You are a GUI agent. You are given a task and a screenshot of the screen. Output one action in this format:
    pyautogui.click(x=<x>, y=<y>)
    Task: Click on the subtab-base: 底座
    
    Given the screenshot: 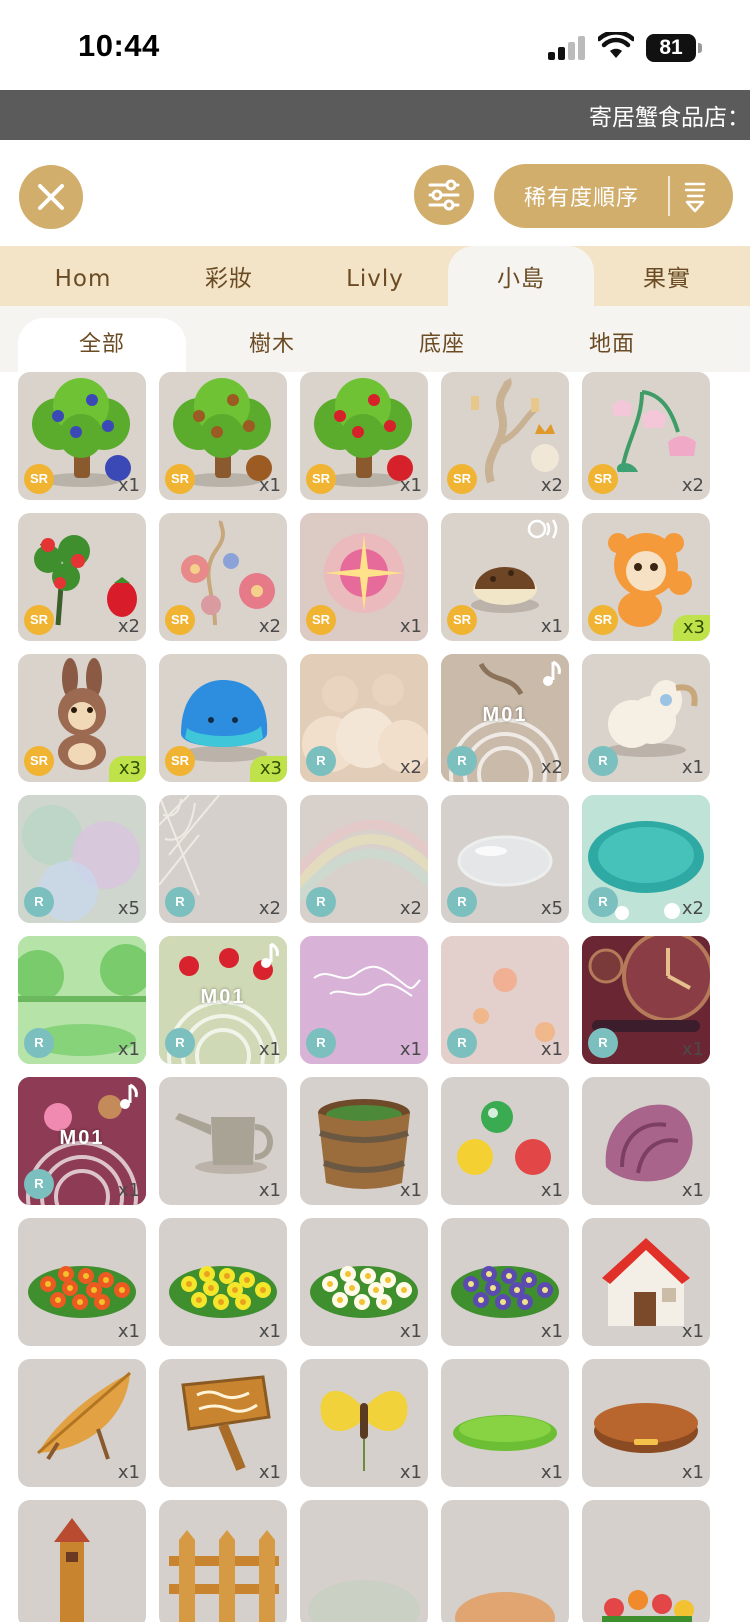 What is the action you would take?
    pyautogui.click(x=442, y=345)
    